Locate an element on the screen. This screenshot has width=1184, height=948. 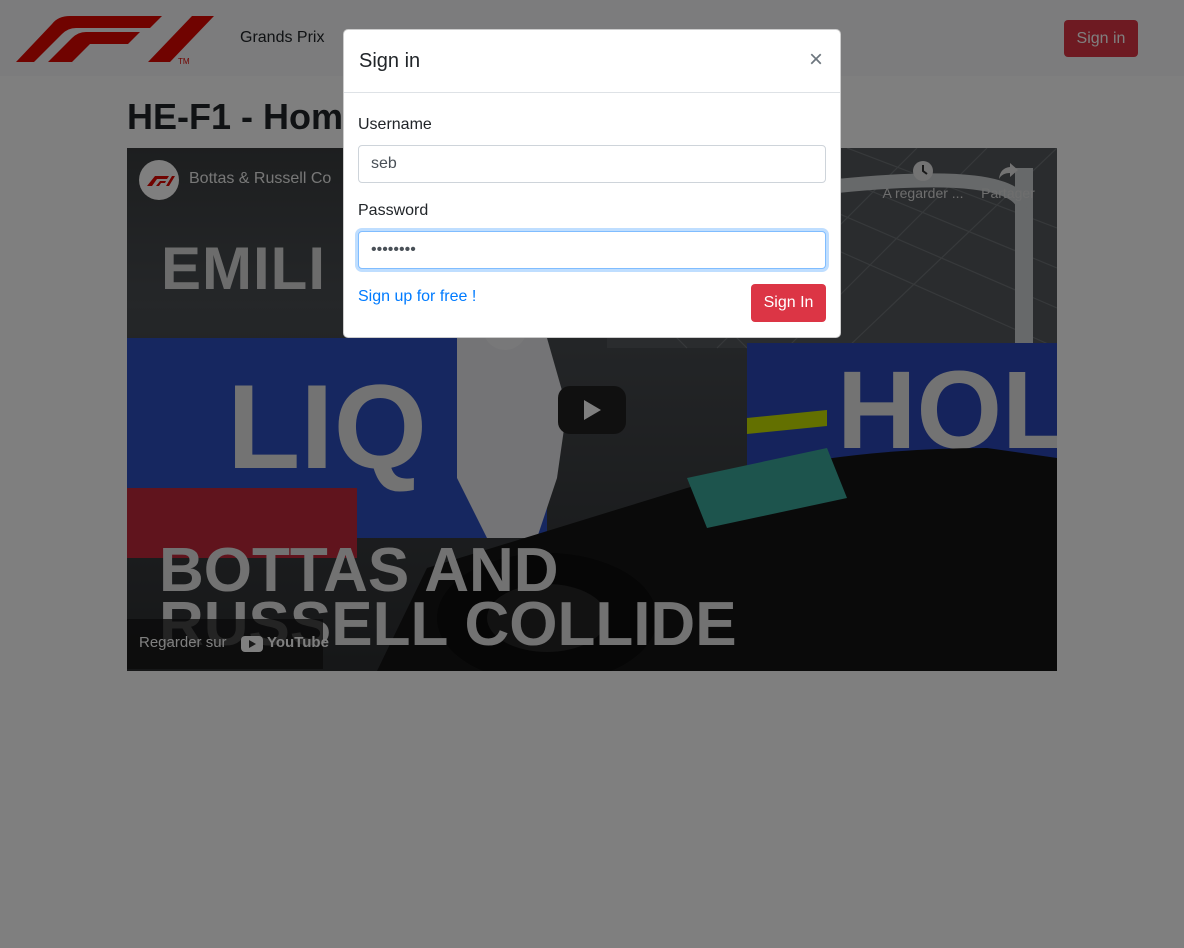
username-input is located at coordinates (592, 164).